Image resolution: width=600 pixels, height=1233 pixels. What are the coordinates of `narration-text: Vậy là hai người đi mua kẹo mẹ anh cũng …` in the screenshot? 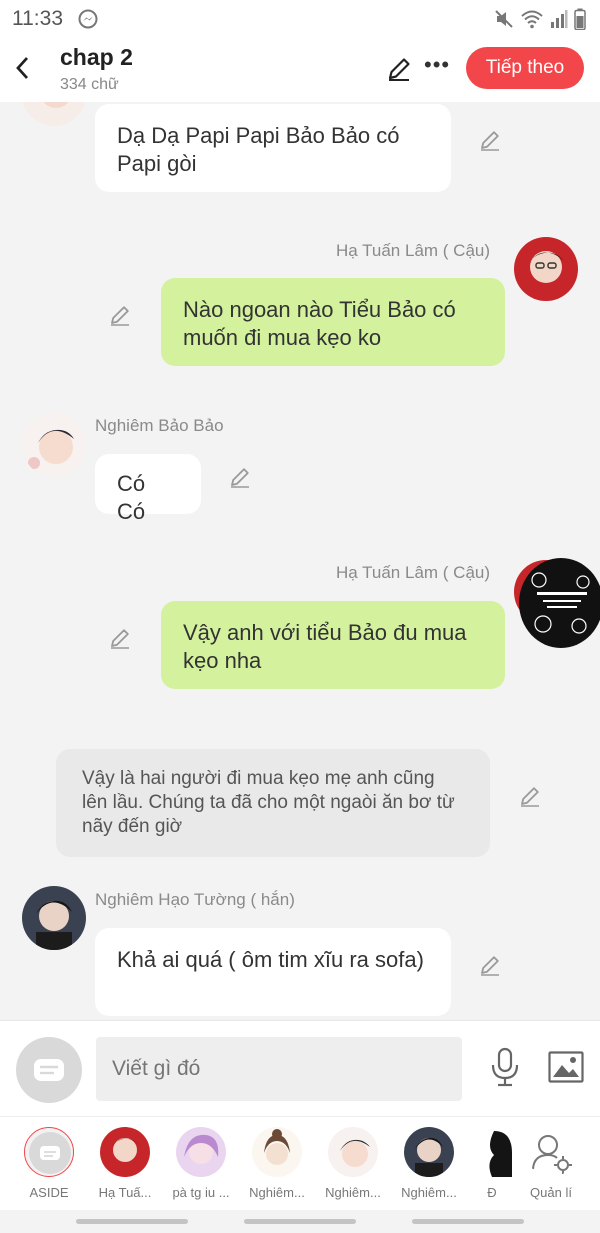 It's located at (268, 802).